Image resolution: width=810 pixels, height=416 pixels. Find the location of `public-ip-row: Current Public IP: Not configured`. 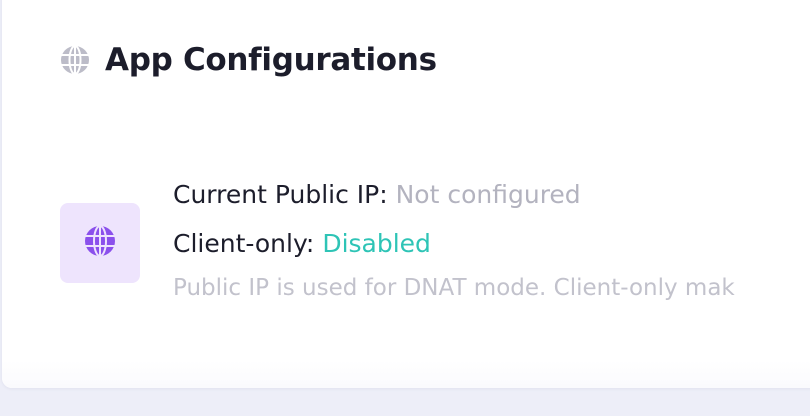

public-ip-row: Current Public IP: Not configured is located at coordinates (491, 199).